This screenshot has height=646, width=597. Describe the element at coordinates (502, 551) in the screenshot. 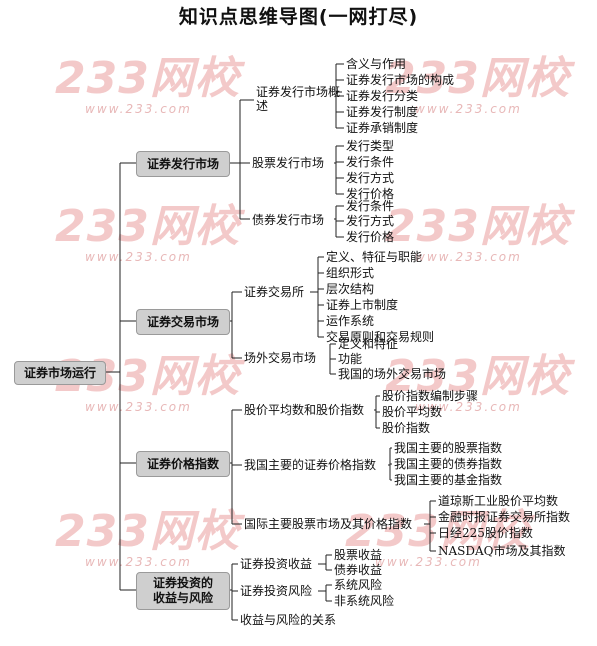

I see `leaf-node: NASDAQ市场及其指数` at that location.